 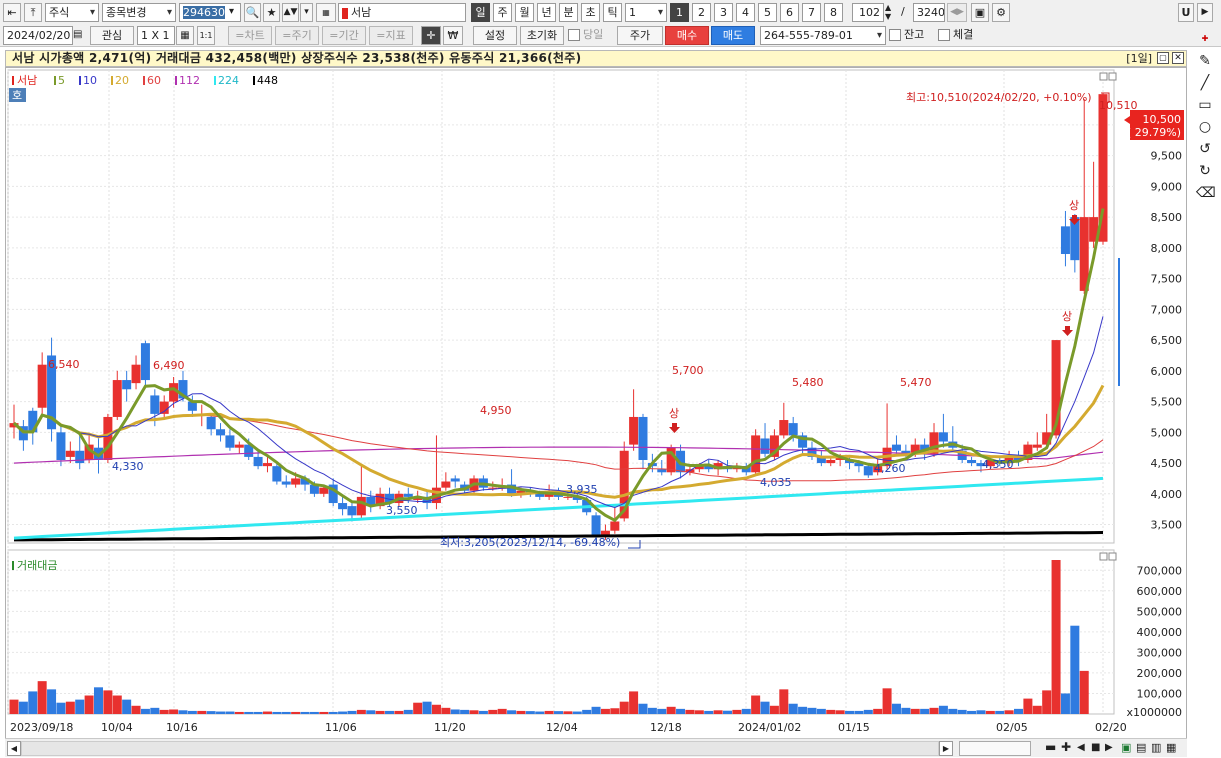 What do you see at coordinates (1205, 12) in the screenshot?
I see `collapse-icon: ▶` at bounding box center [1205, 12].